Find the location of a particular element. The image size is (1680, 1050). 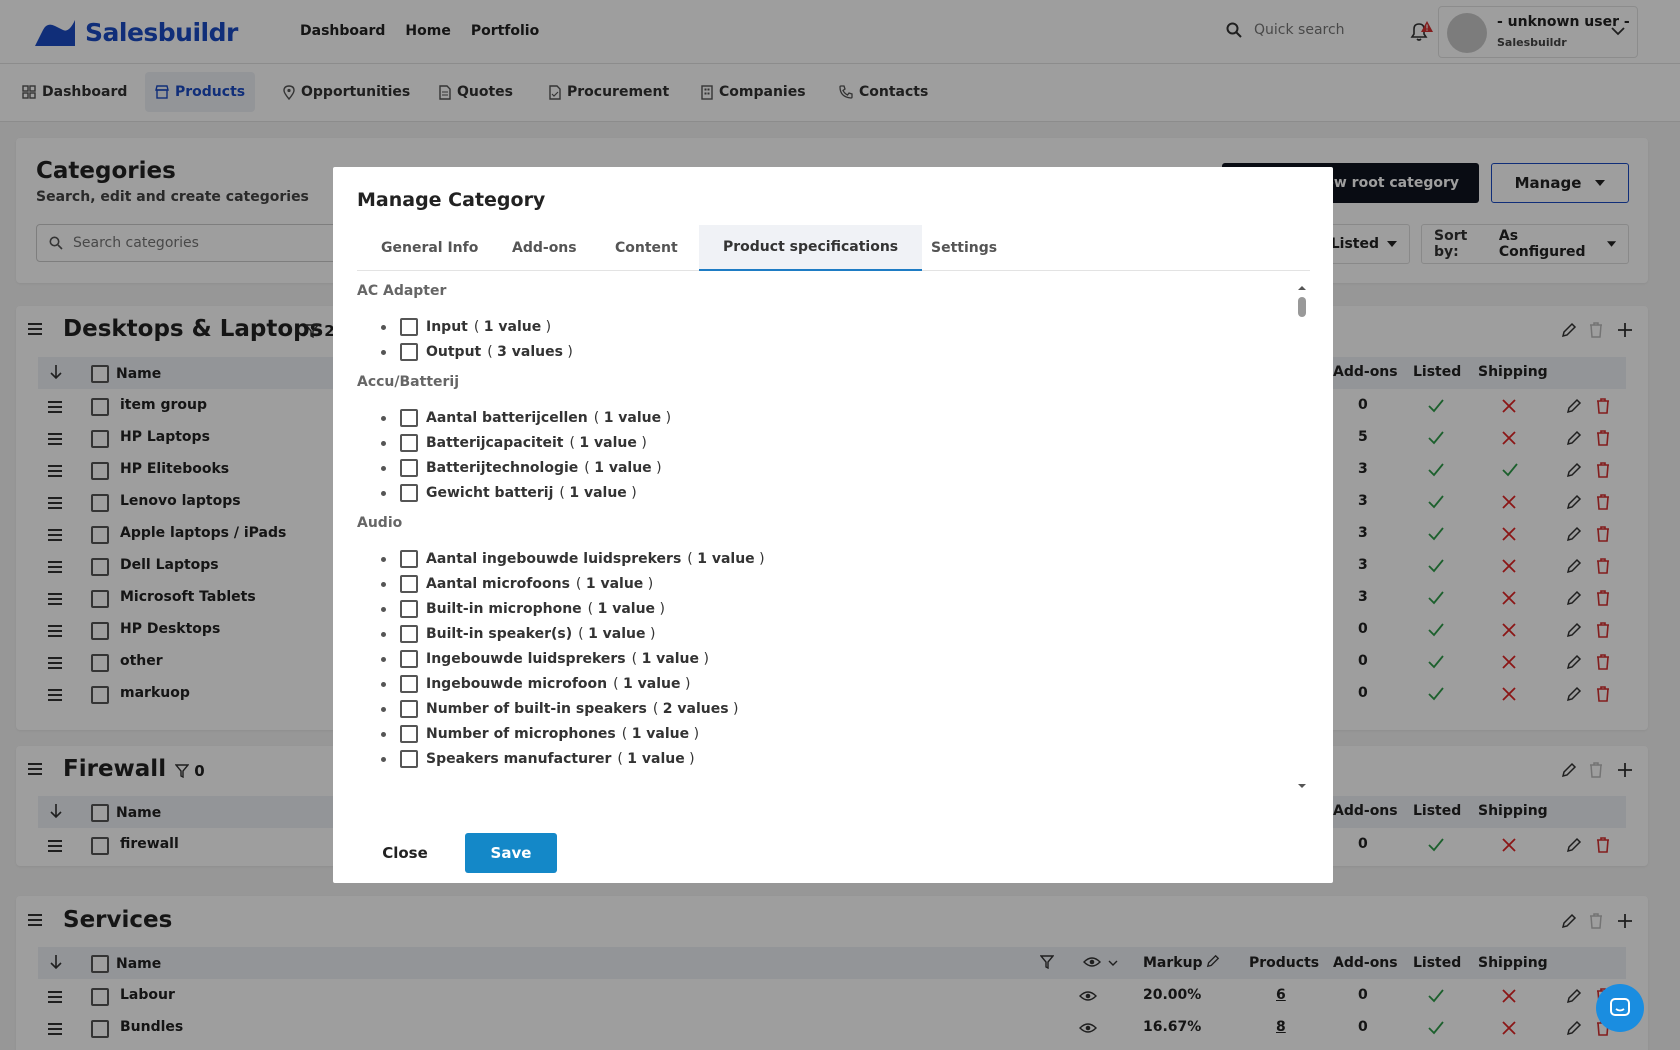

spec-item: Input ( 1 value ) is located at coordinates (466, 327).